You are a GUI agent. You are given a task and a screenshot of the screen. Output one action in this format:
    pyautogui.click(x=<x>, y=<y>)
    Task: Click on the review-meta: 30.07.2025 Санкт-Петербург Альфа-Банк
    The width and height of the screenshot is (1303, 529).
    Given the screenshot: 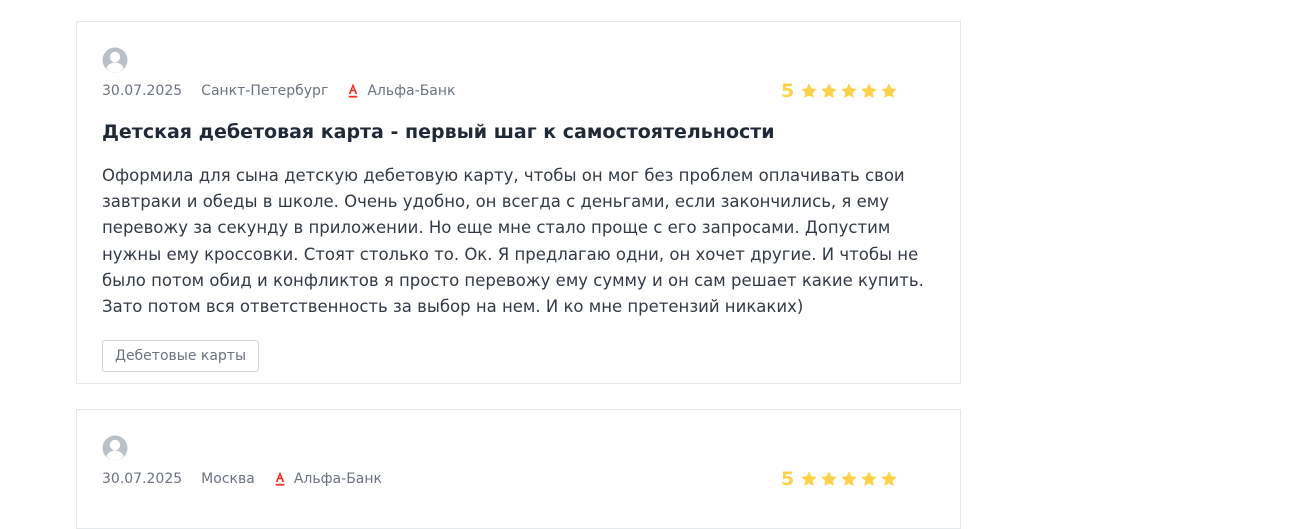 What is the action you would take?
    pyautogui.click(x=278, y=91)
    